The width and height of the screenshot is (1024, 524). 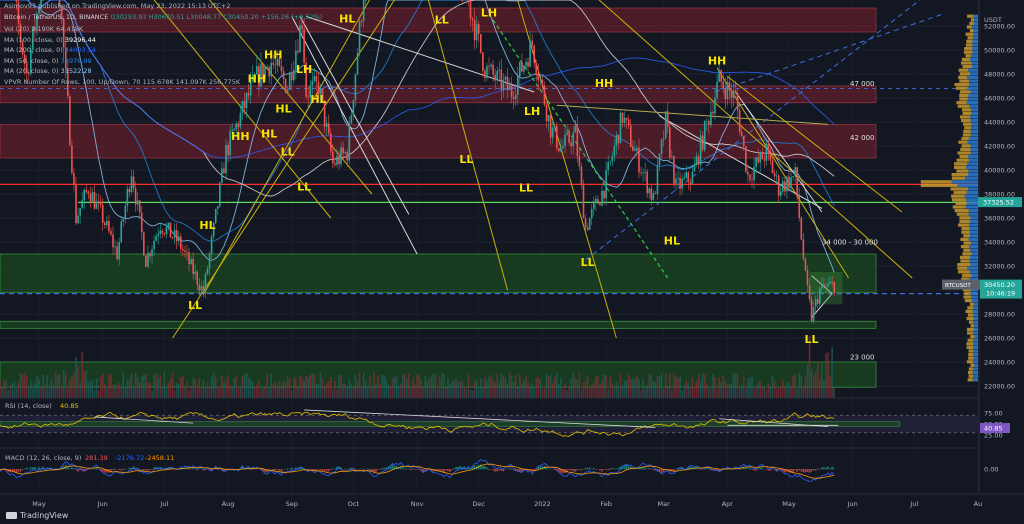 I want to click on swing-label: HL, so click(x=207, y=225).